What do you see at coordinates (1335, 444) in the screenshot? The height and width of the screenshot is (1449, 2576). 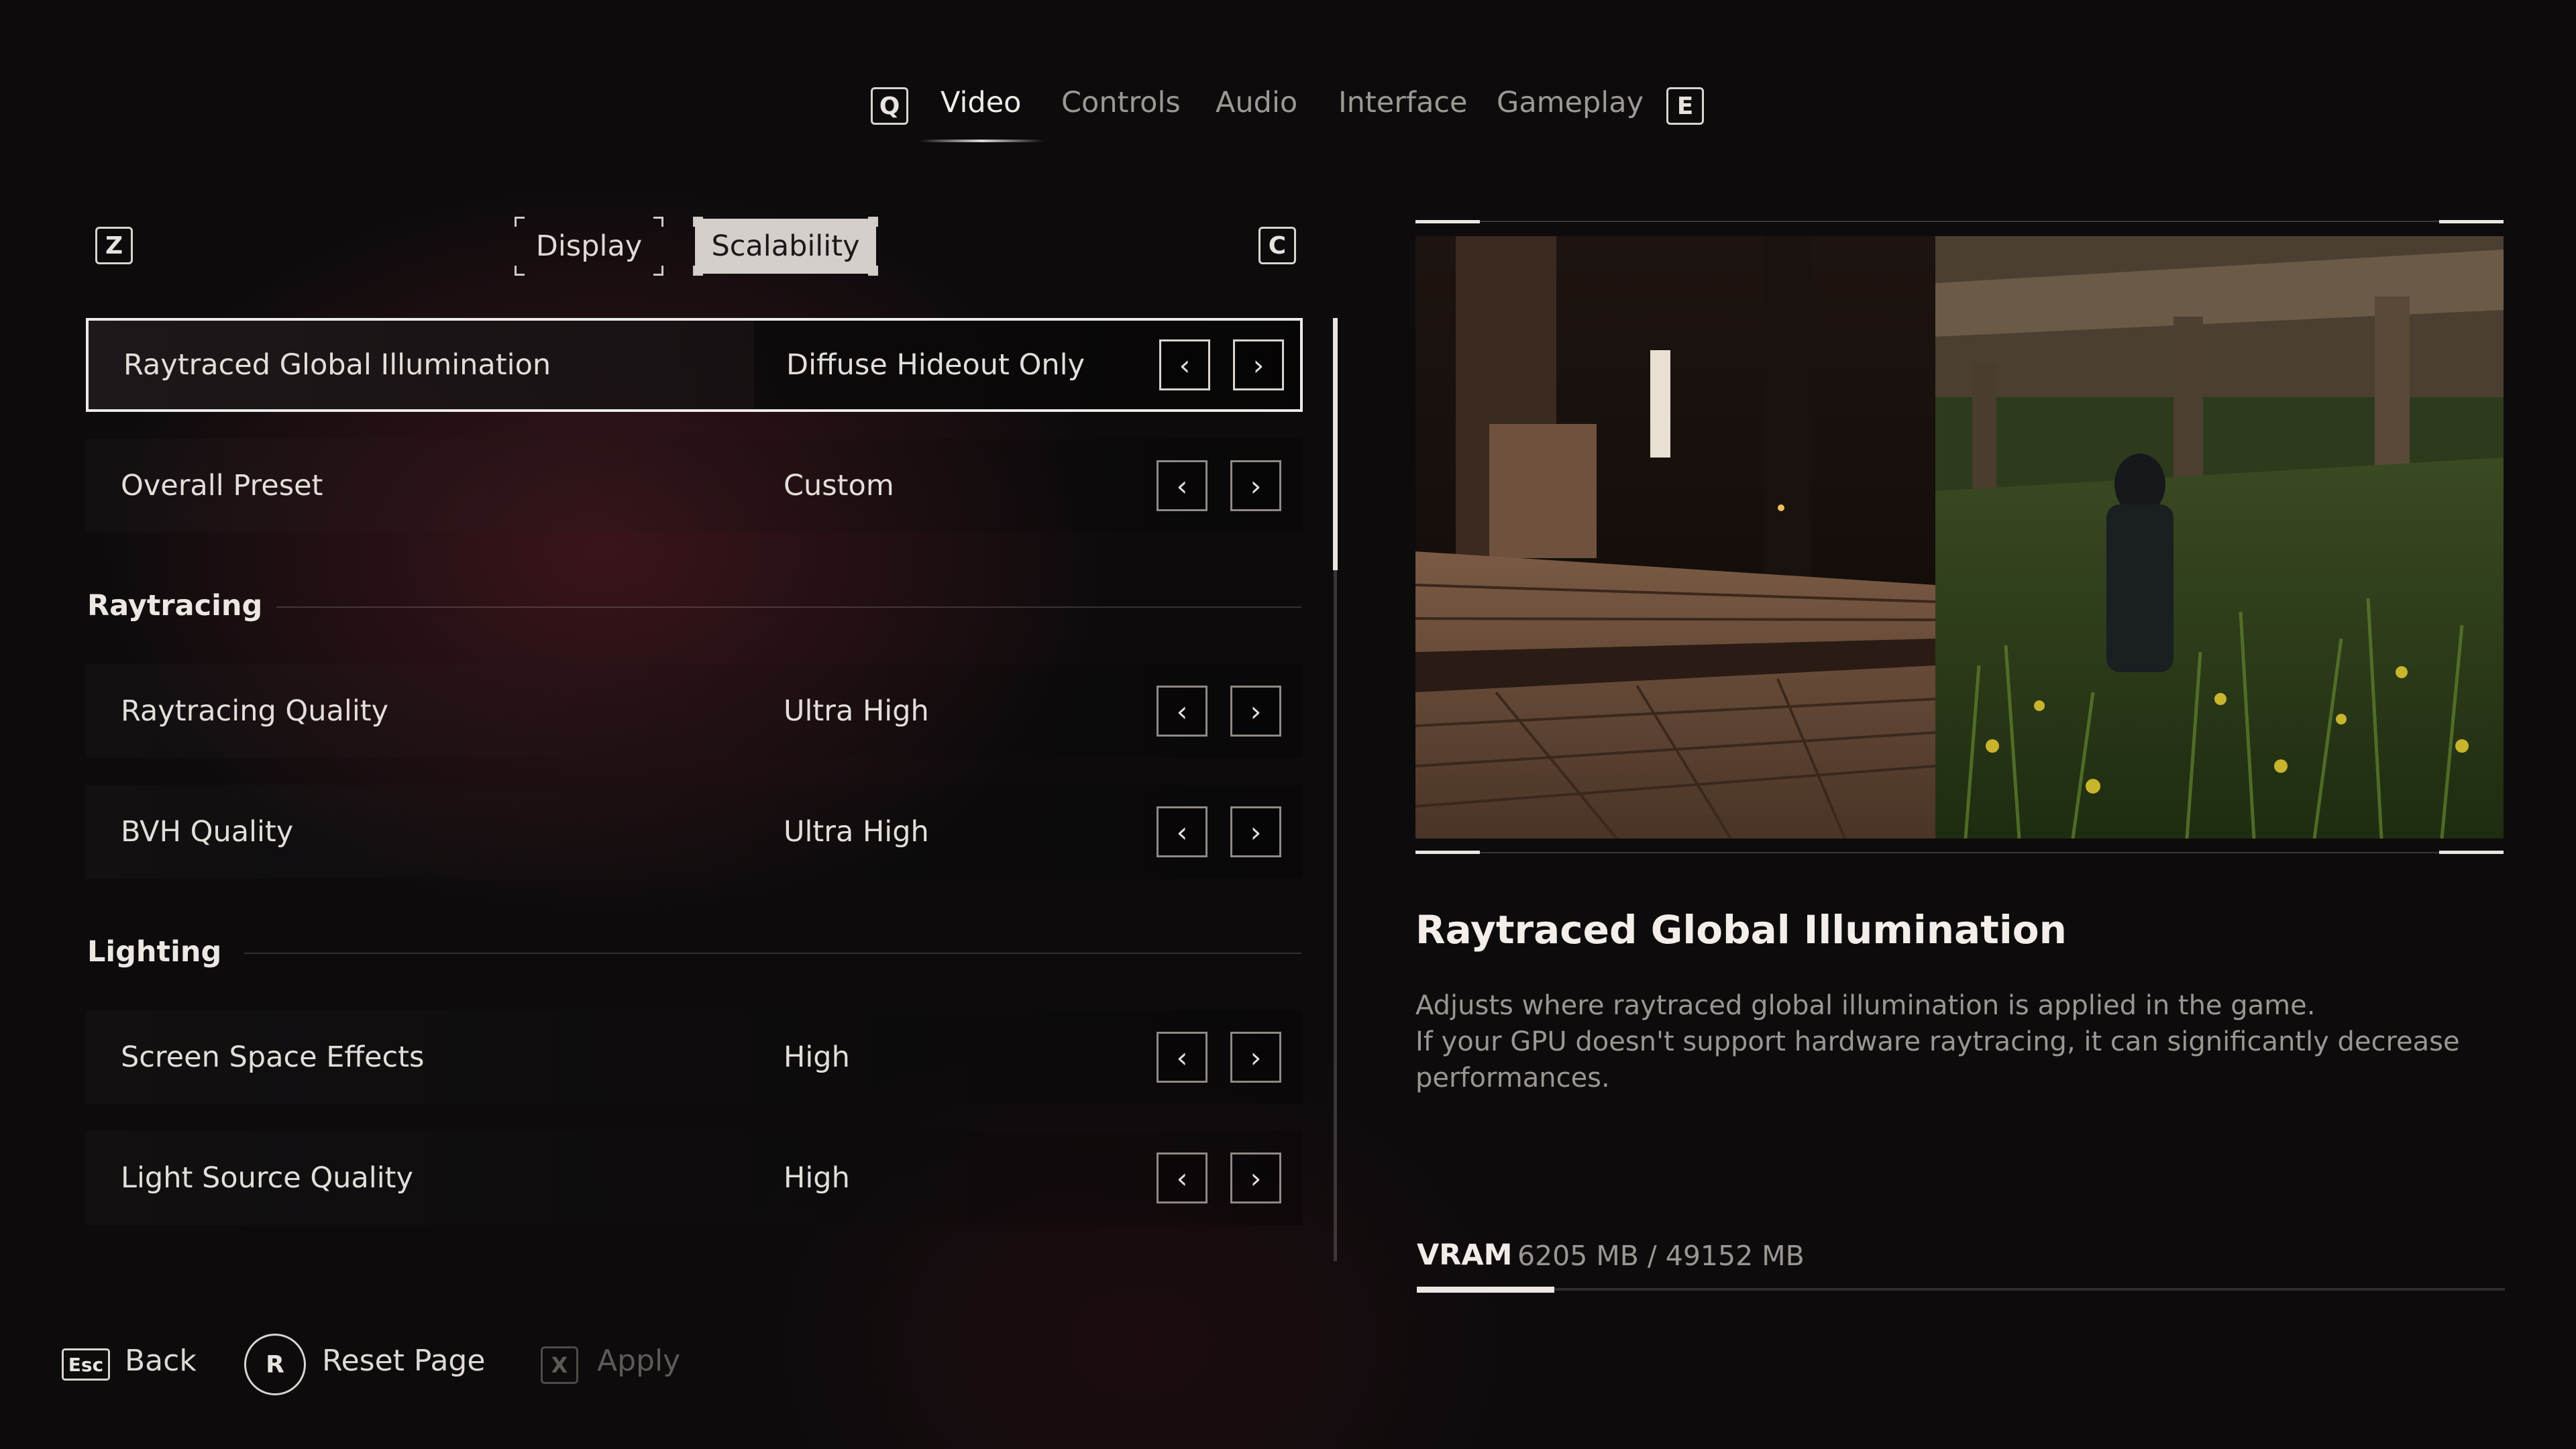 I see `scrollbar-thumb` at bounding box center [1335, 444].